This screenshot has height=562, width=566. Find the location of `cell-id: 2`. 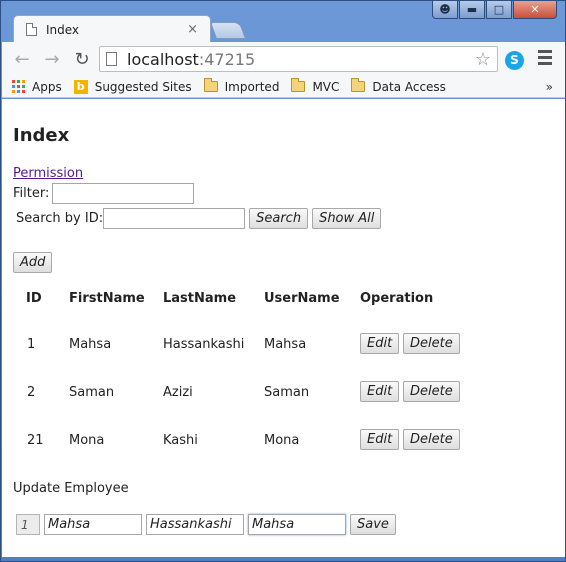

cell-id: 2 is located at coordinates (31, 392).